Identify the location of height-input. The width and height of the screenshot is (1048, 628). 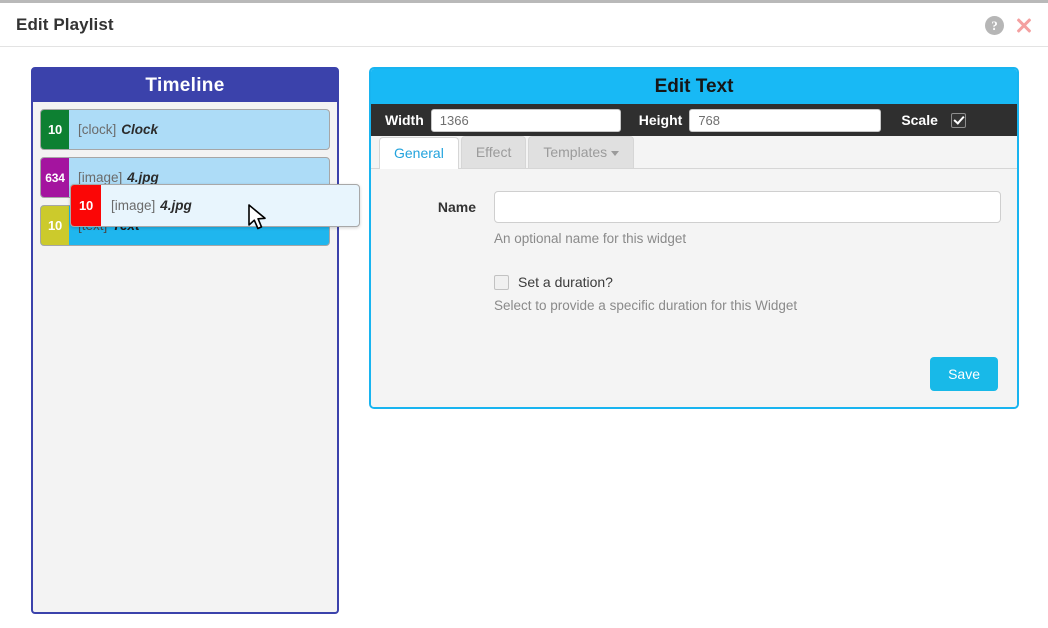
(785, 120).